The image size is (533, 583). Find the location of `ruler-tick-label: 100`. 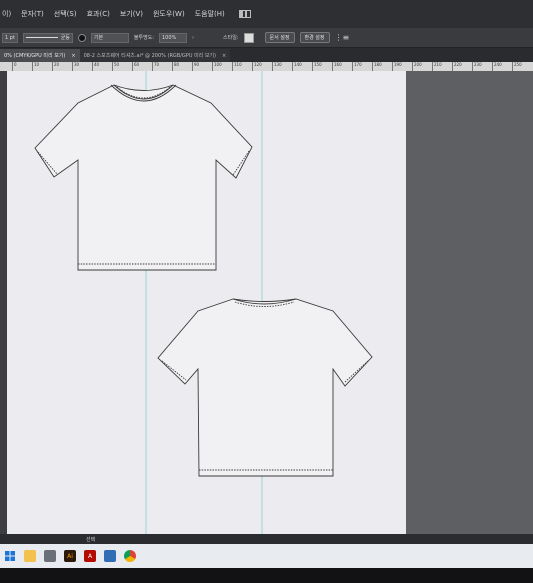

ruler-tick-label: 100 is located at coordinates (217, 66).